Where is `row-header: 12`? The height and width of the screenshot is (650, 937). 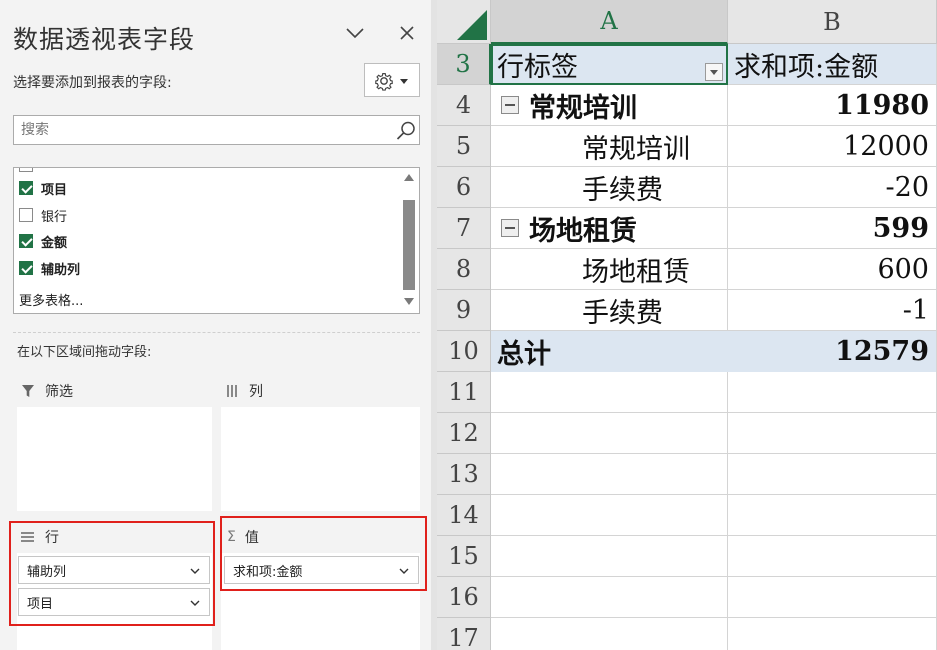
row-header: 12 is located at coordinates (464, 433).